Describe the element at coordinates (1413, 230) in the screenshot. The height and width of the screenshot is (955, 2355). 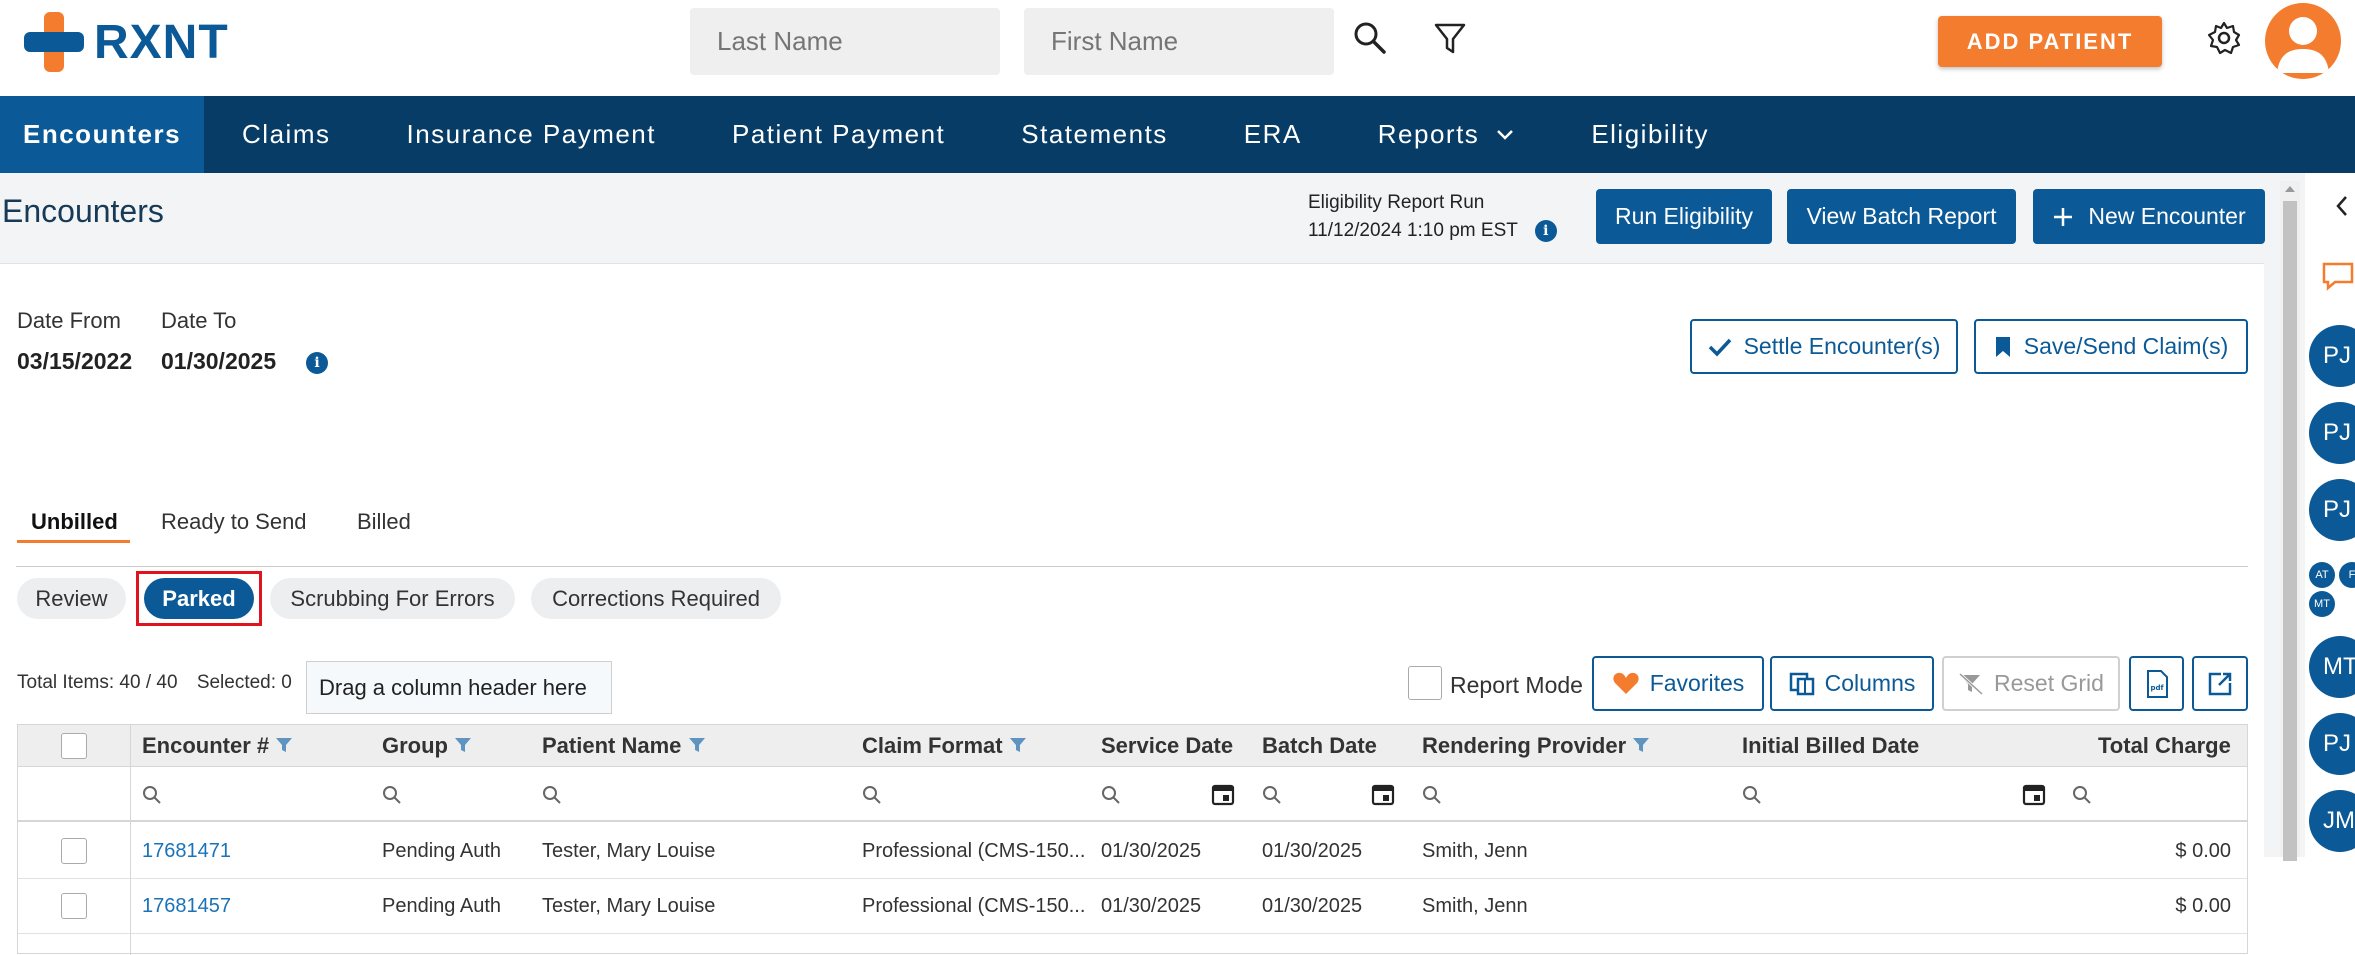
I see `eligibility-line2: 11/12/2024 1:10 pm EST` at that location.